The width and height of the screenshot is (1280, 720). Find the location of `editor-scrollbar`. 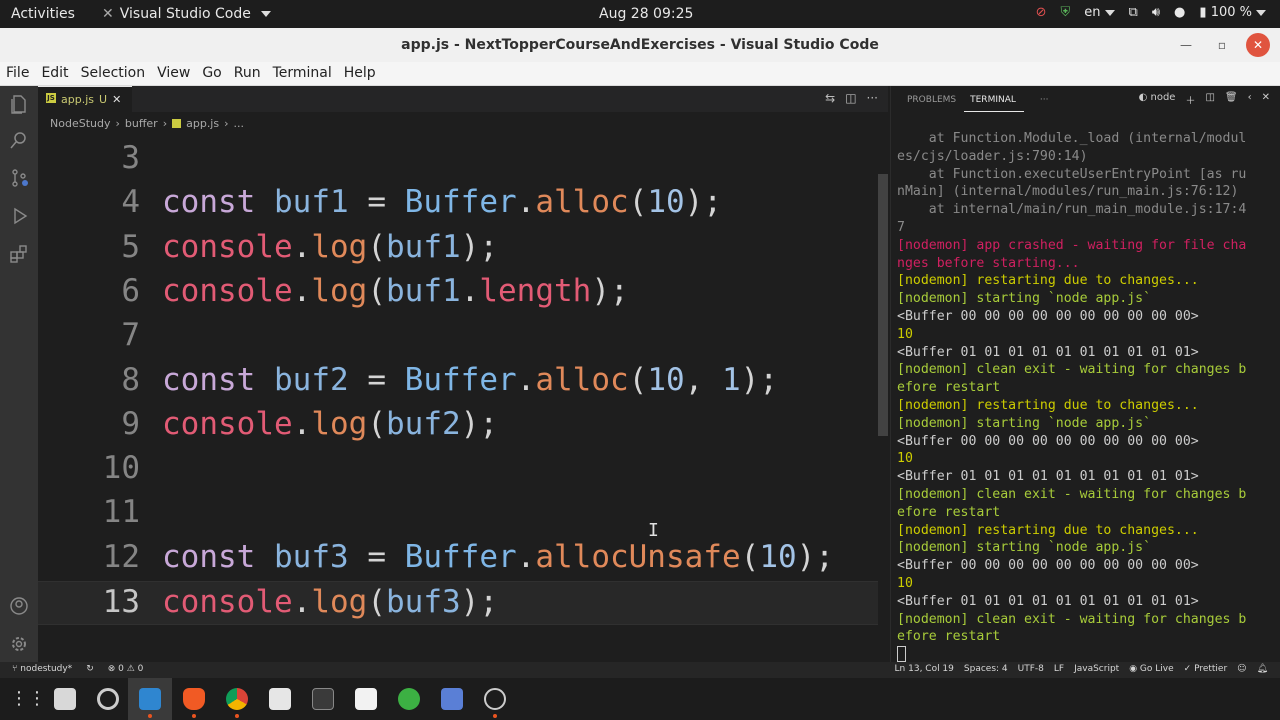

editor-scrollbar is located at coordinates (883, 305).